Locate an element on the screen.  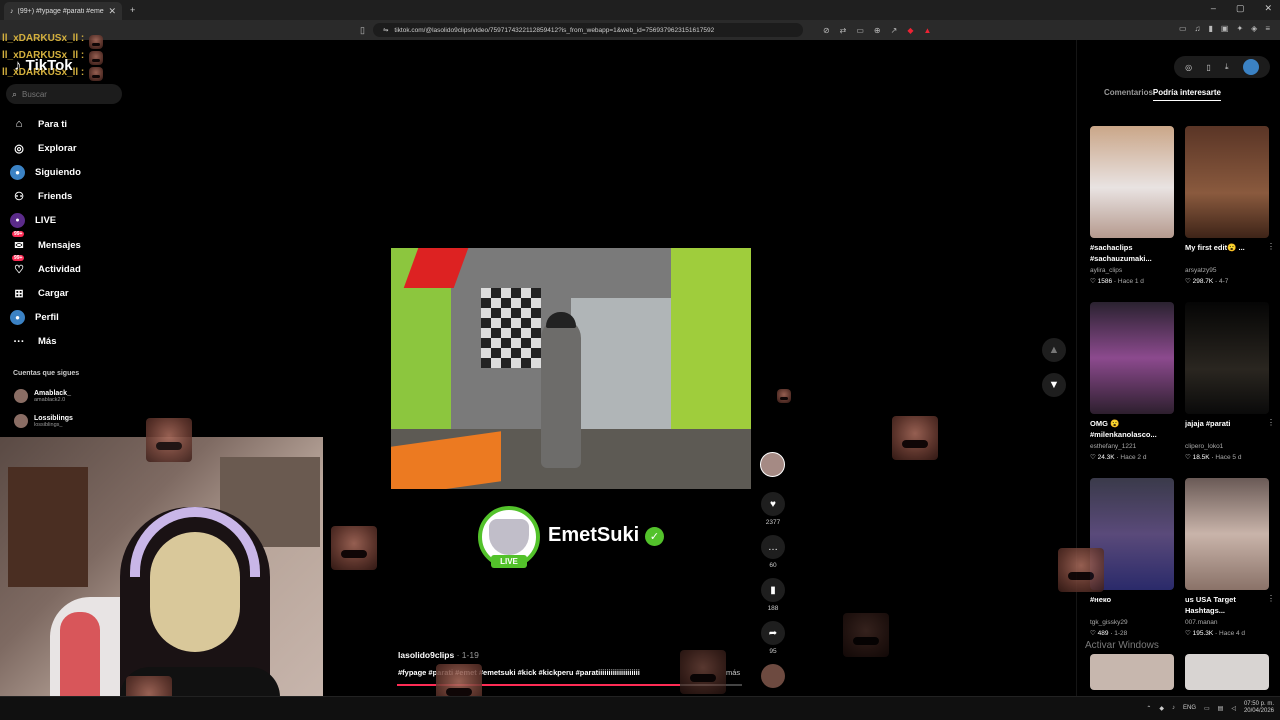
music-disc-icon is located at coordinates (773, 676).